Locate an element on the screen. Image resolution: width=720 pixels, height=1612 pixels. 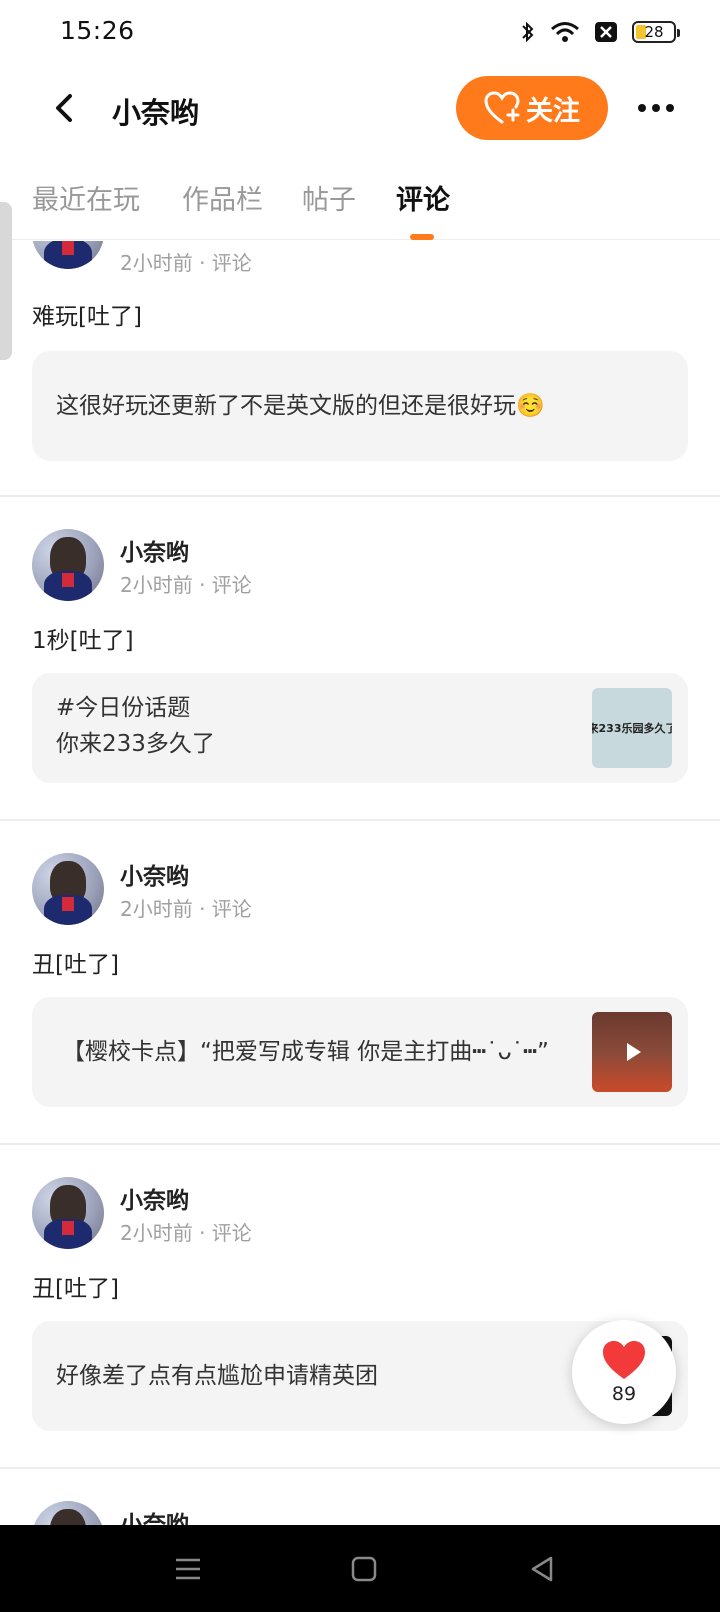
tab-active-indicator is located at coordinates (422, 237).